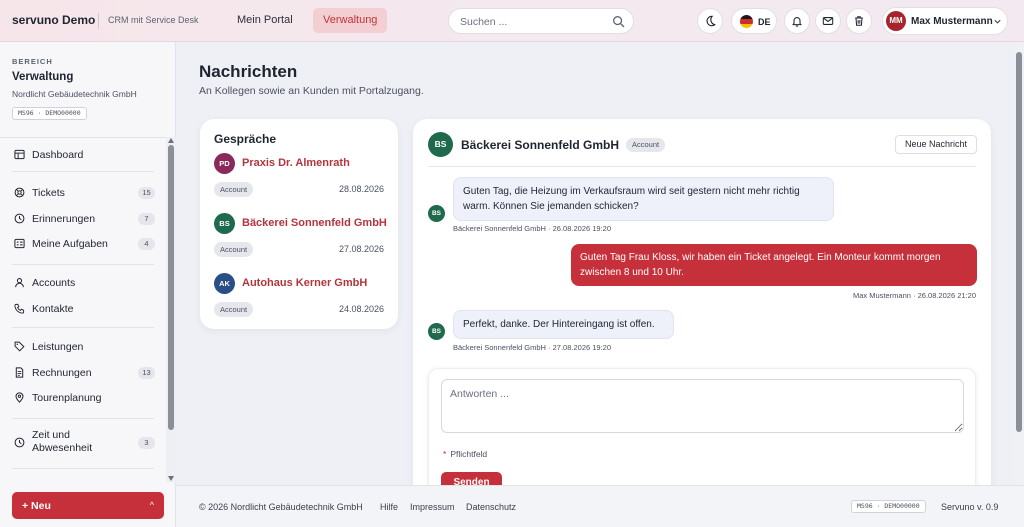  Describe the element at coordinates (540, 145) in the screenshot. I see `chat-partner-name: Bäckerei Sonnenfeld GmbH` at that location.